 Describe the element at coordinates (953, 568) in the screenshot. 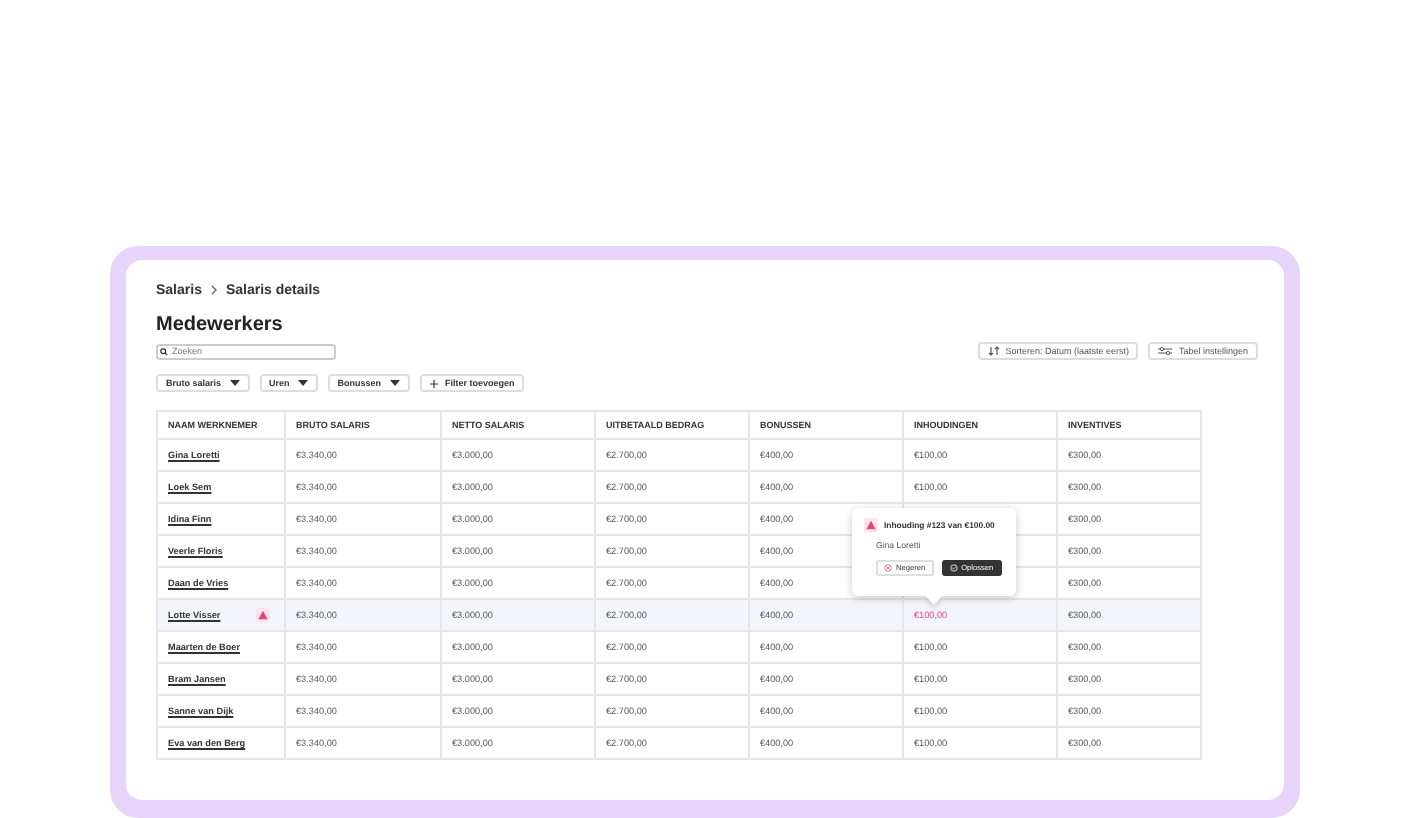

I see `check-circle-icon` at that location.